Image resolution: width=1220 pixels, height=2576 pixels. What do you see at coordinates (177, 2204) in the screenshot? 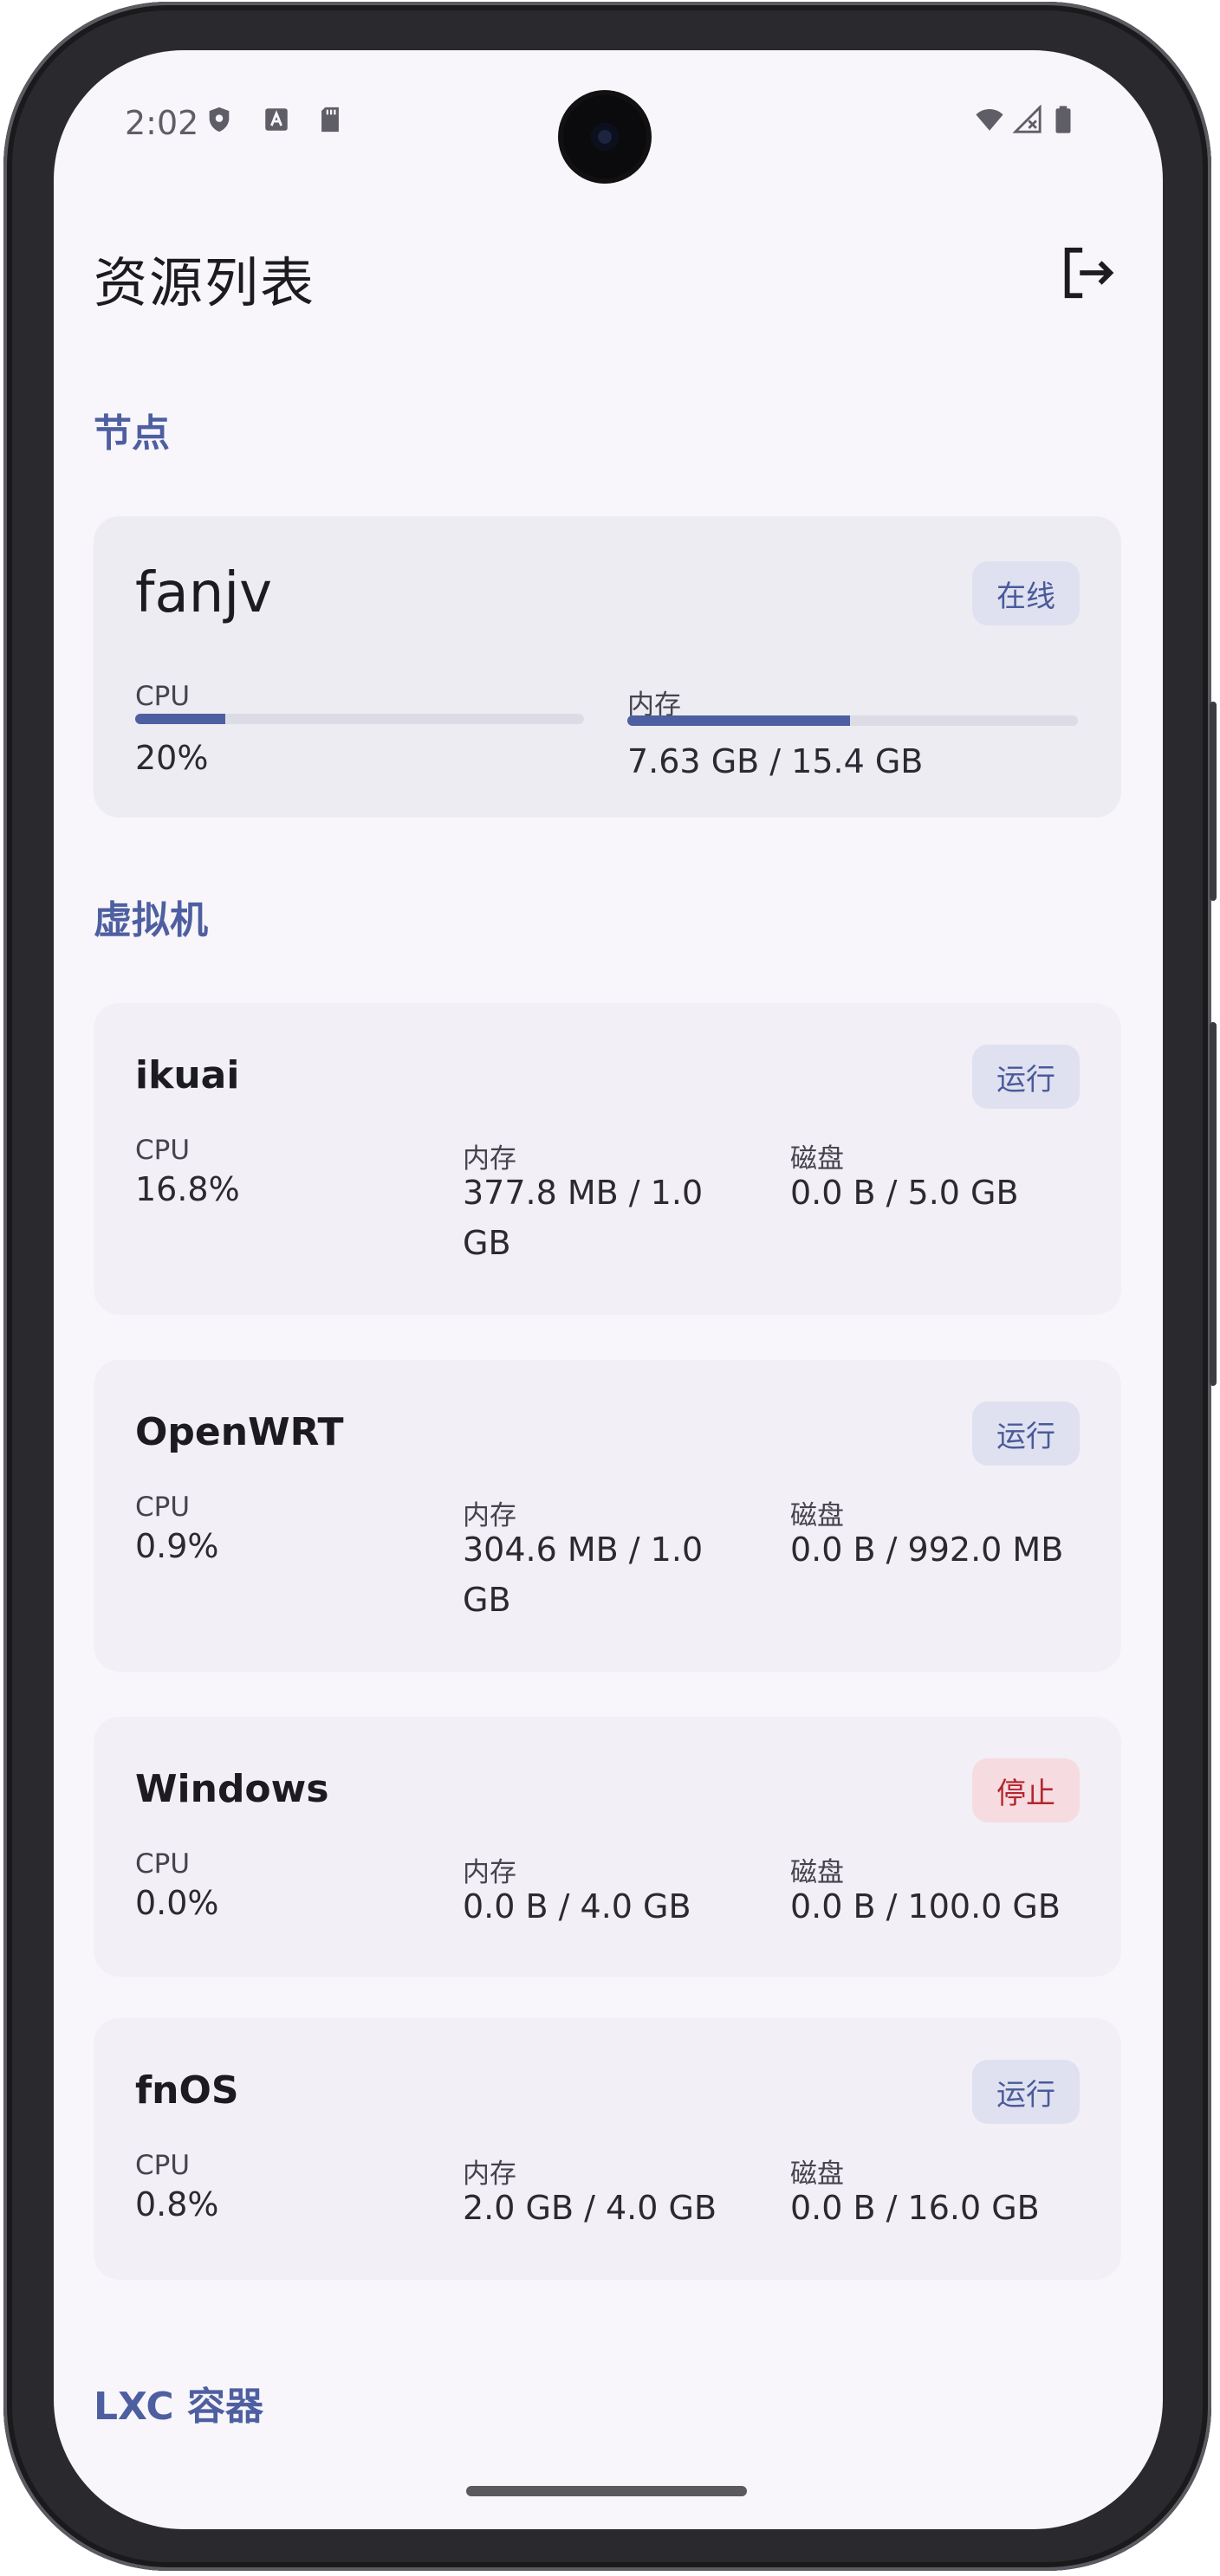
I see `cpu-value: 0.8%` at bounding box center [177, 2204].